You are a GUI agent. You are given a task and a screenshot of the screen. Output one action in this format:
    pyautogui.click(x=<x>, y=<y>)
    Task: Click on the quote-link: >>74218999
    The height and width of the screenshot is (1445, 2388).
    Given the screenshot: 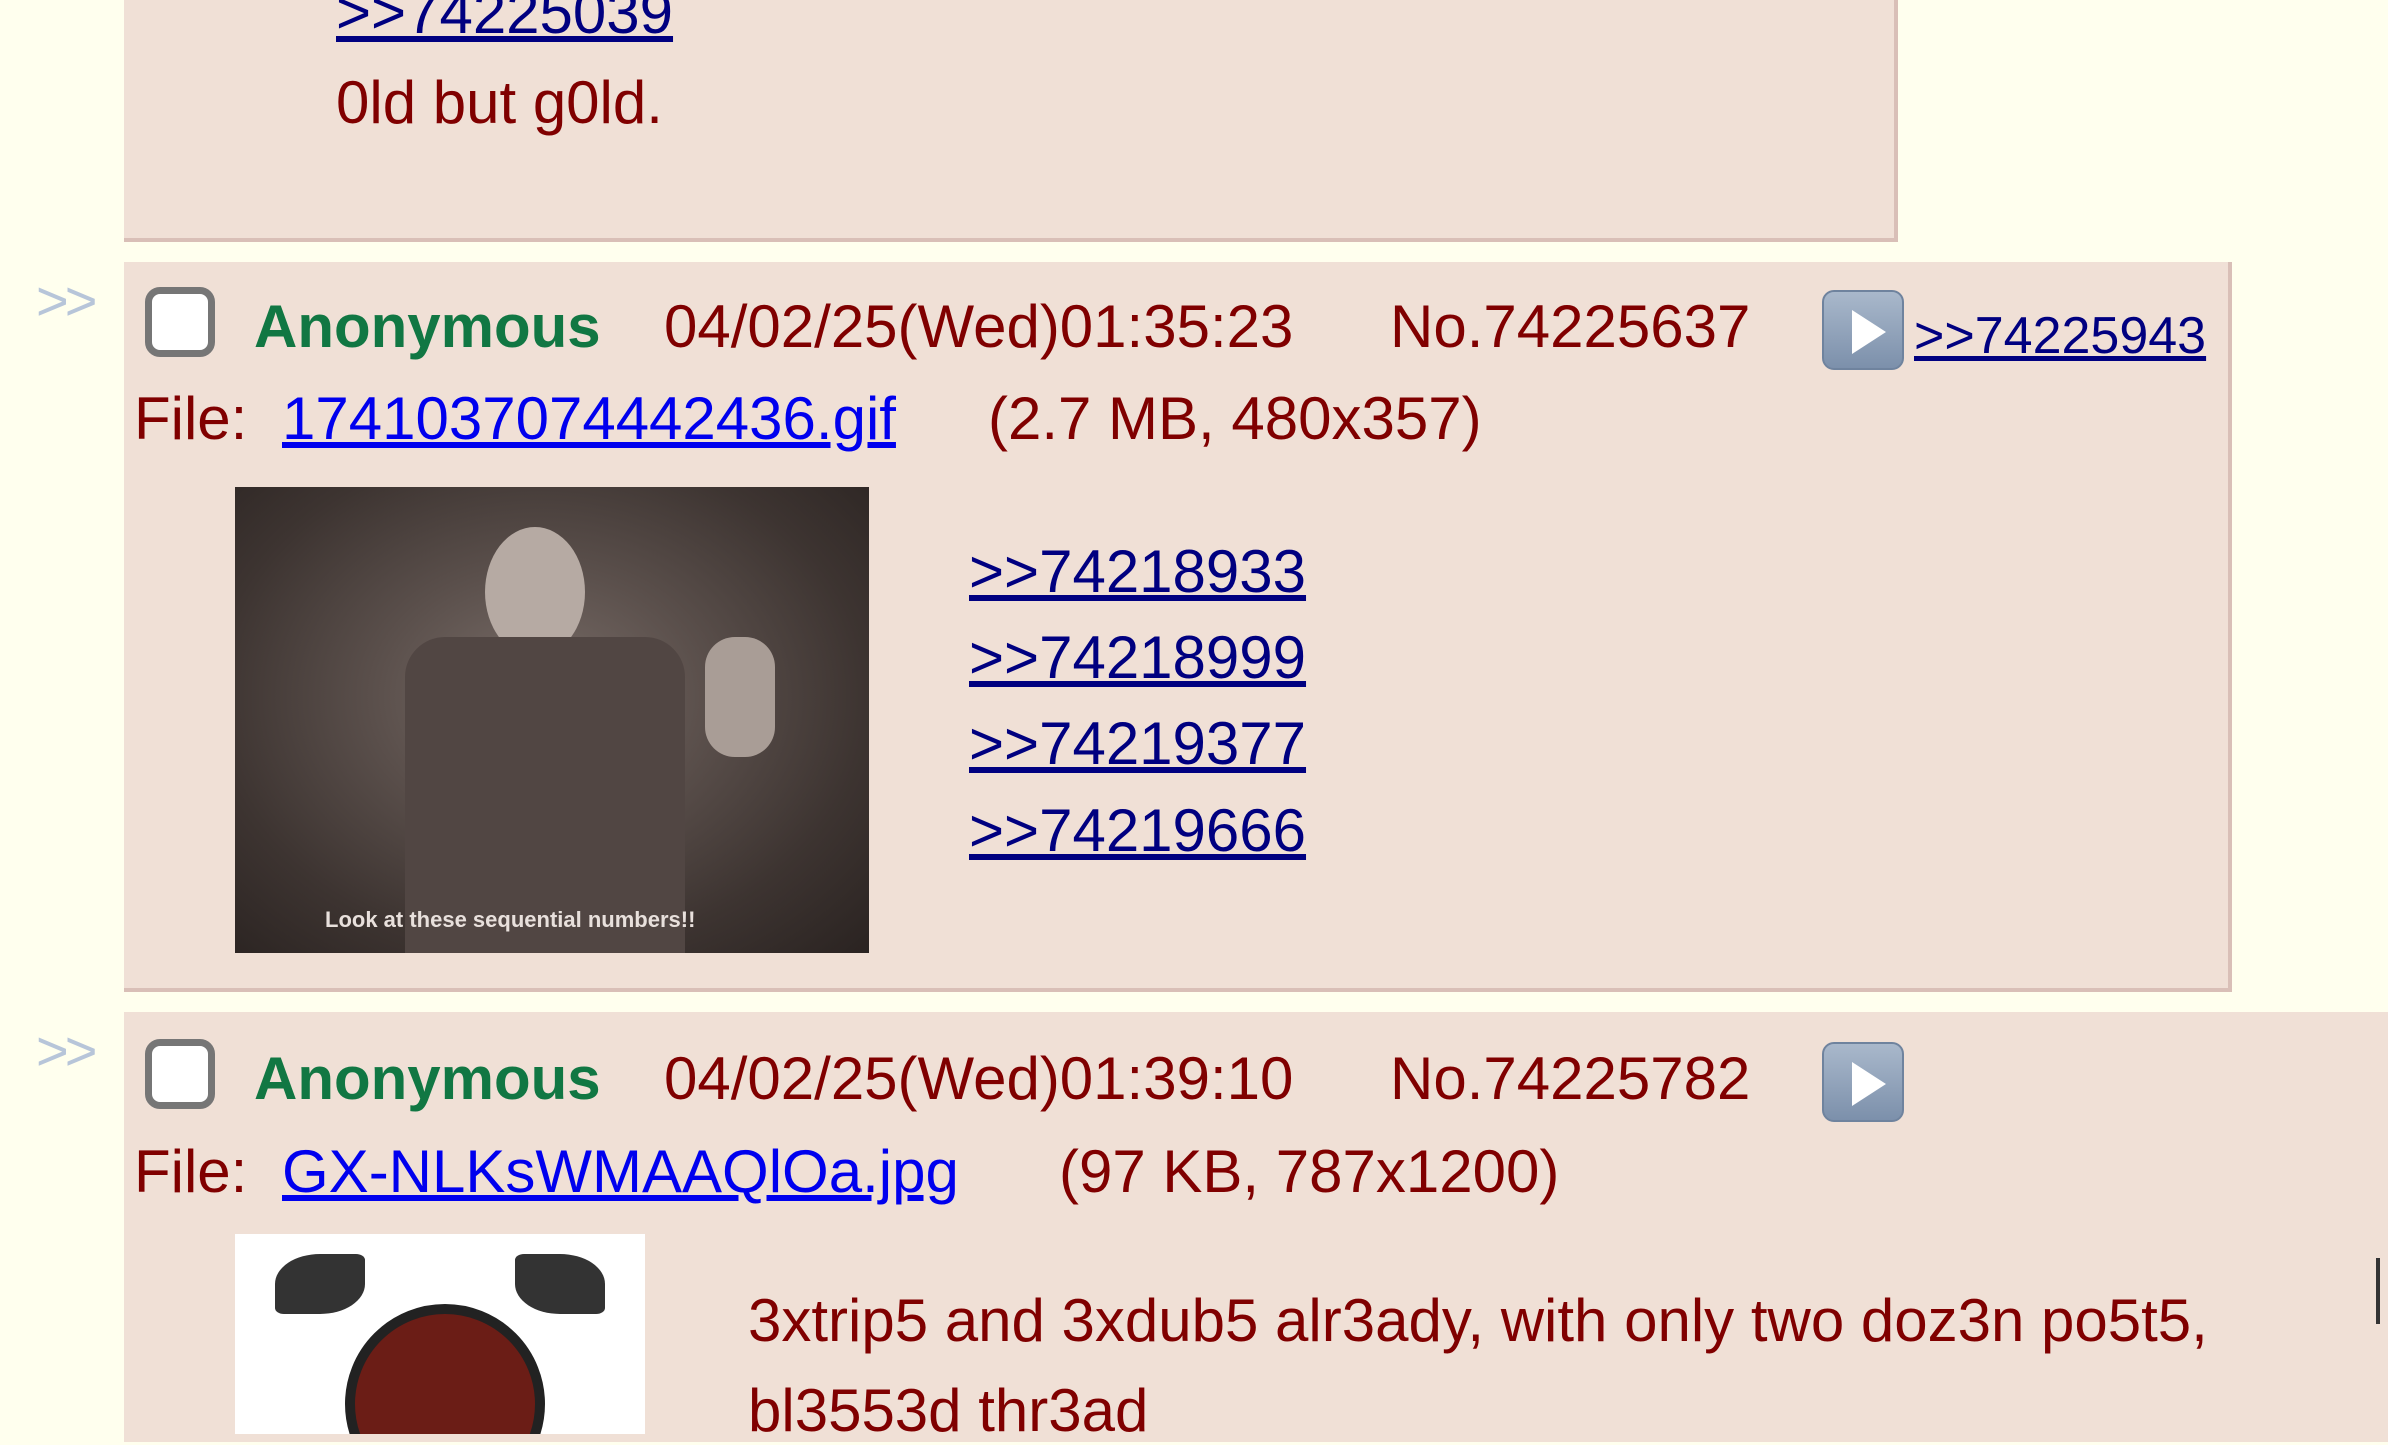 What is the action you would take?
    pyautogui.click(x=1137, y=657)
    